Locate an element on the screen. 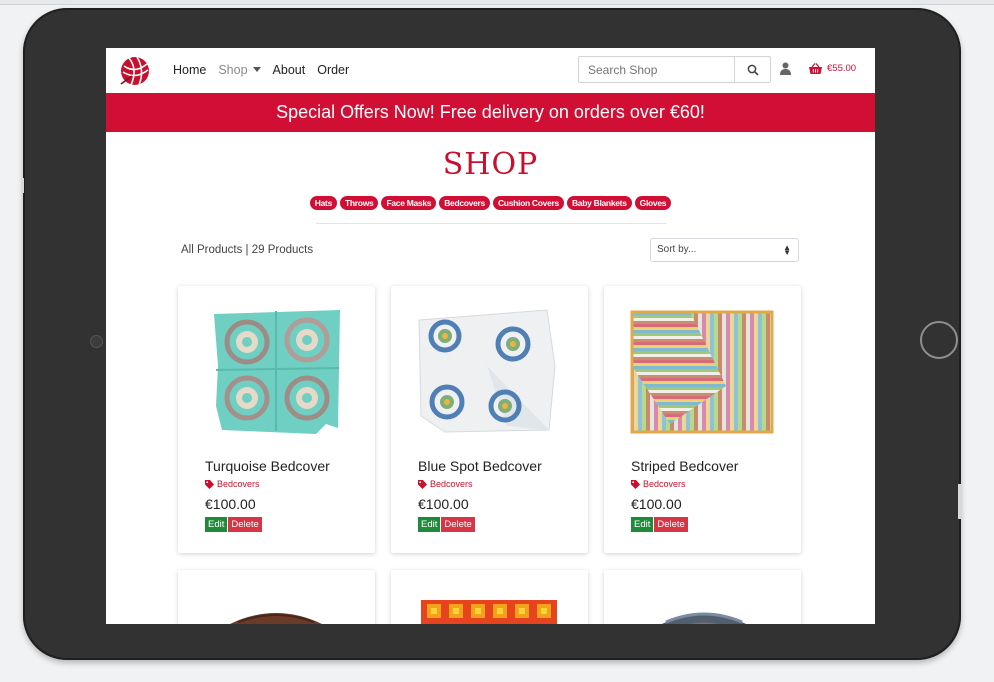  category-badge-baby-blankets: Baby Blankets is located at coordinates (599, 203).